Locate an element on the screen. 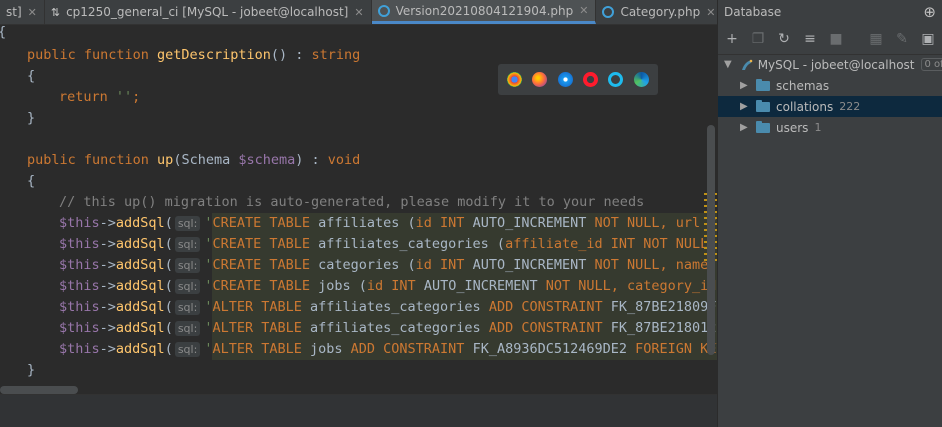  edge-icon is located at coordinates (641, 79).